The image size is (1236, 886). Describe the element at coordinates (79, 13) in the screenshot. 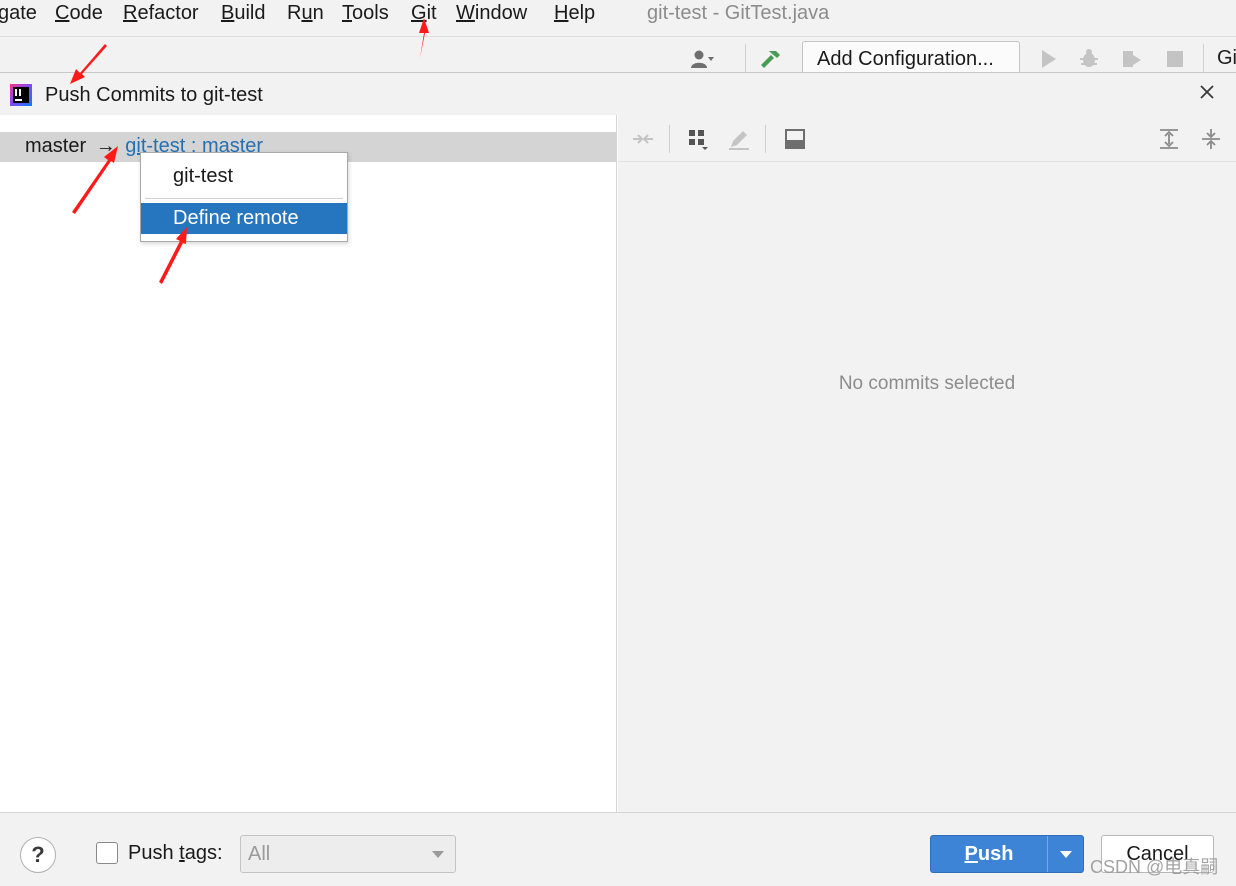

I see `menu-code: Code` at that location.